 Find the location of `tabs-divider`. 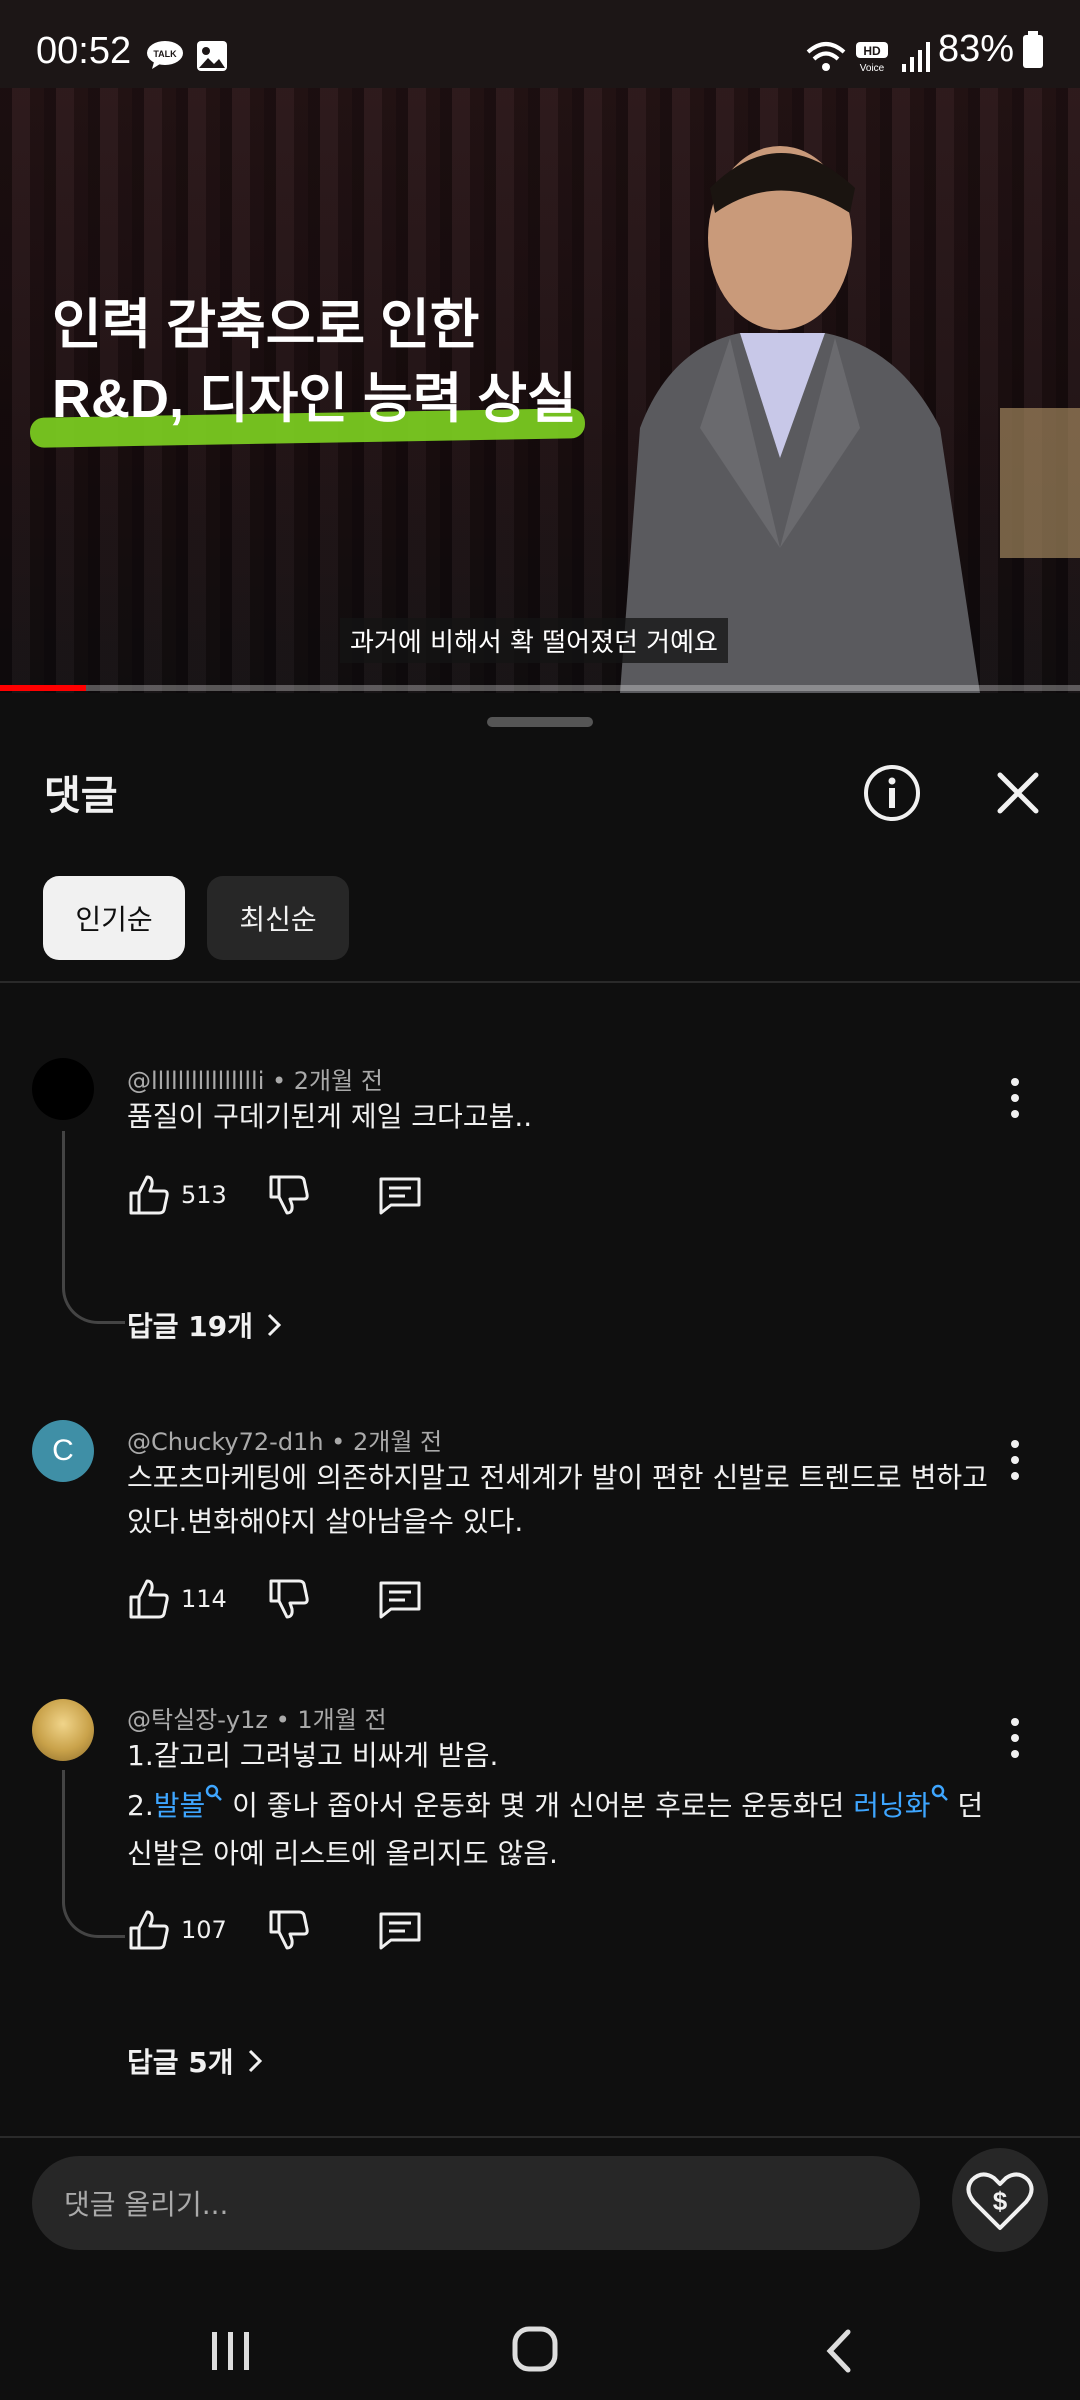

tabs-divider is located at coordinates (540, 982).